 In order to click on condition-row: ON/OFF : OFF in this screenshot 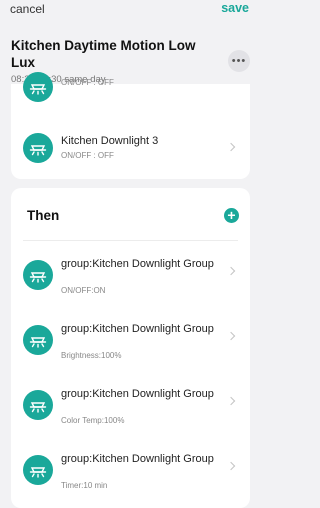, I will do `click(130, 87)`.